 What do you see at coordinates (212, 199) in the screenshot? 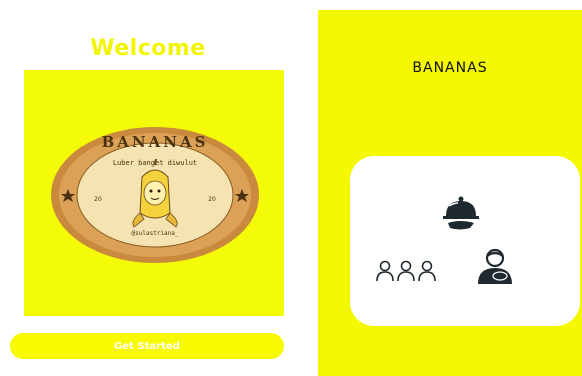
I see `logo-year-right: 20` at bounding box center [212, 199].